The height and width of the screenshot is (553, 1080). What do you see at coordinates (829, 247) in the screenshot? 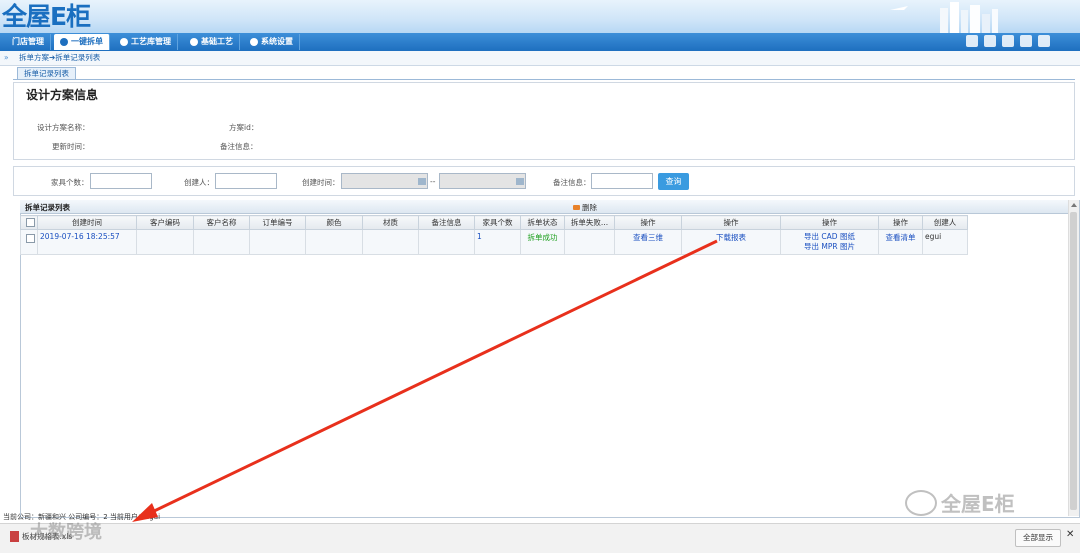
I see `export-mpr-link: 导出 MPR 图片` at bounding box center [829, 247].